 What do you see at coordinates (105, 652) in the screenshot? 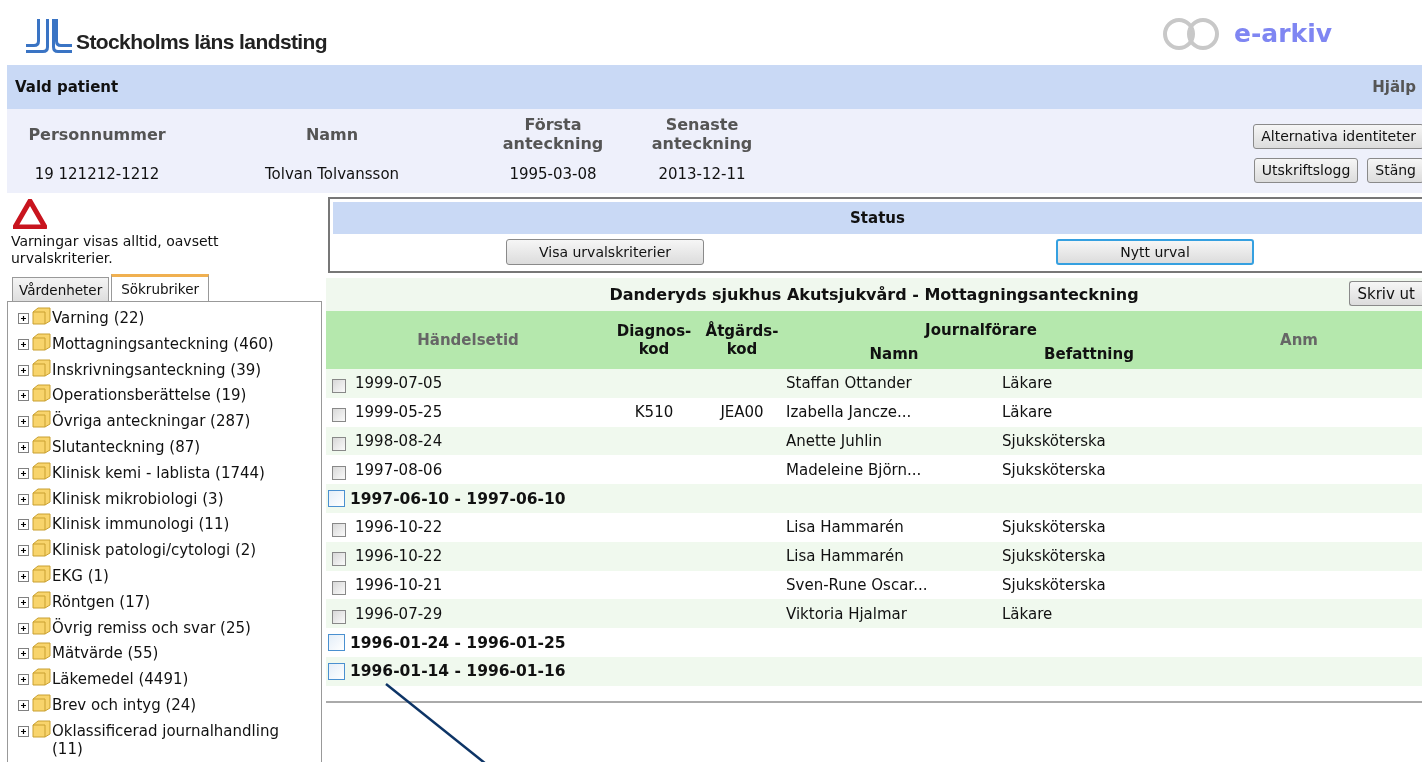
I see `tree-item: Mätvärde (55)` at bounding box center [105, 652].